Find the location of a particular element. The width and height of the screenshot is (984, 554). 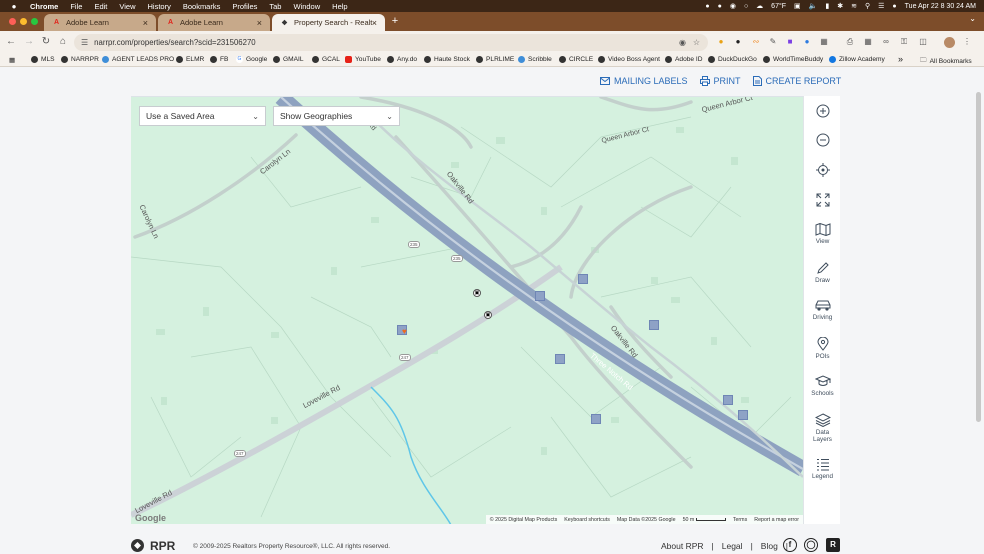

menu-app-name: Chrome is located at coordinates (44, 6).